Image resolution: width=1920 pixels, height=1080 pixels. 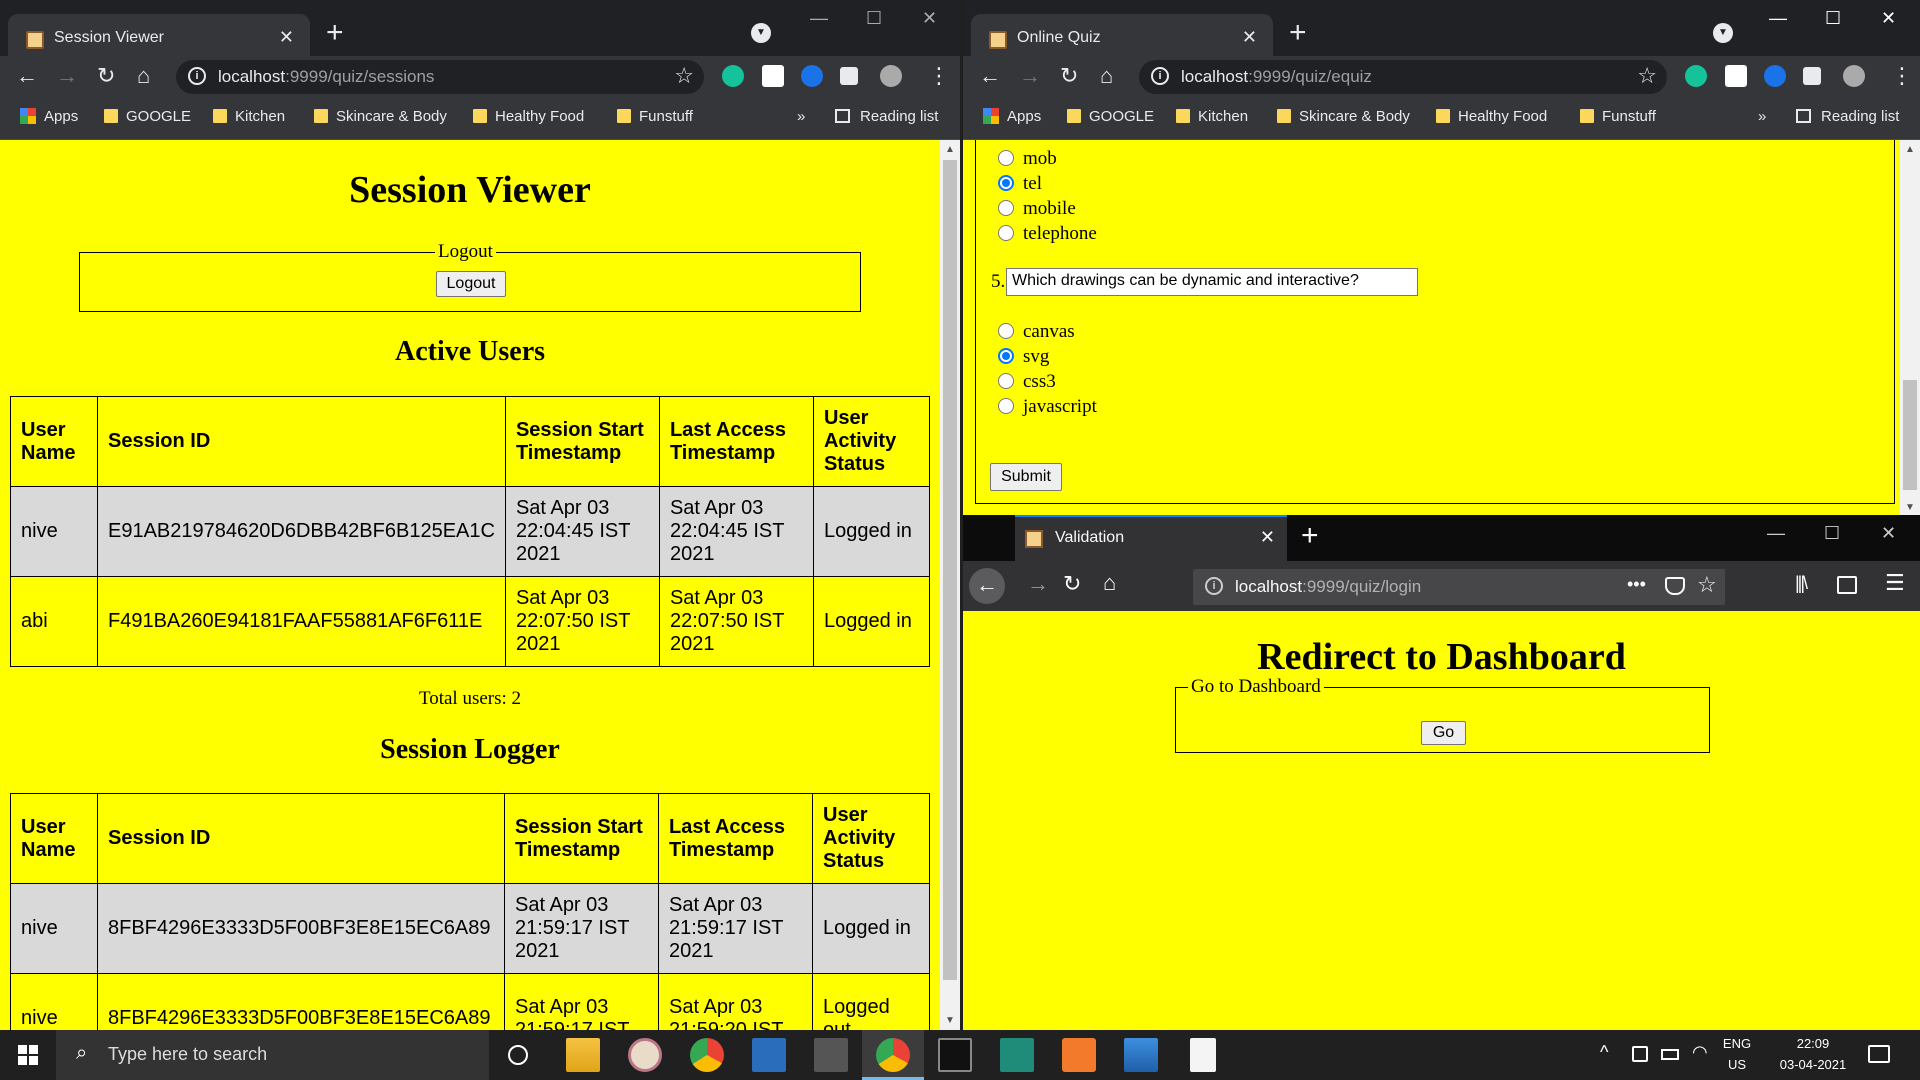 I want to click on radio-javascript, so click(x=1006, y=406).